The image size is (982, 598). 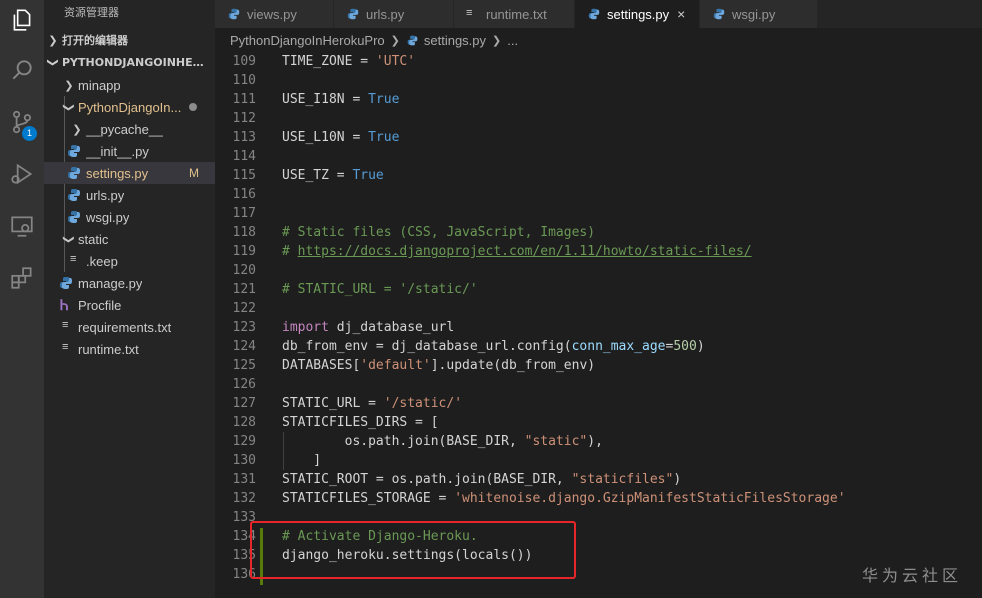 I want to click on code-text: DATABASES[, so click(x=321, y=365).